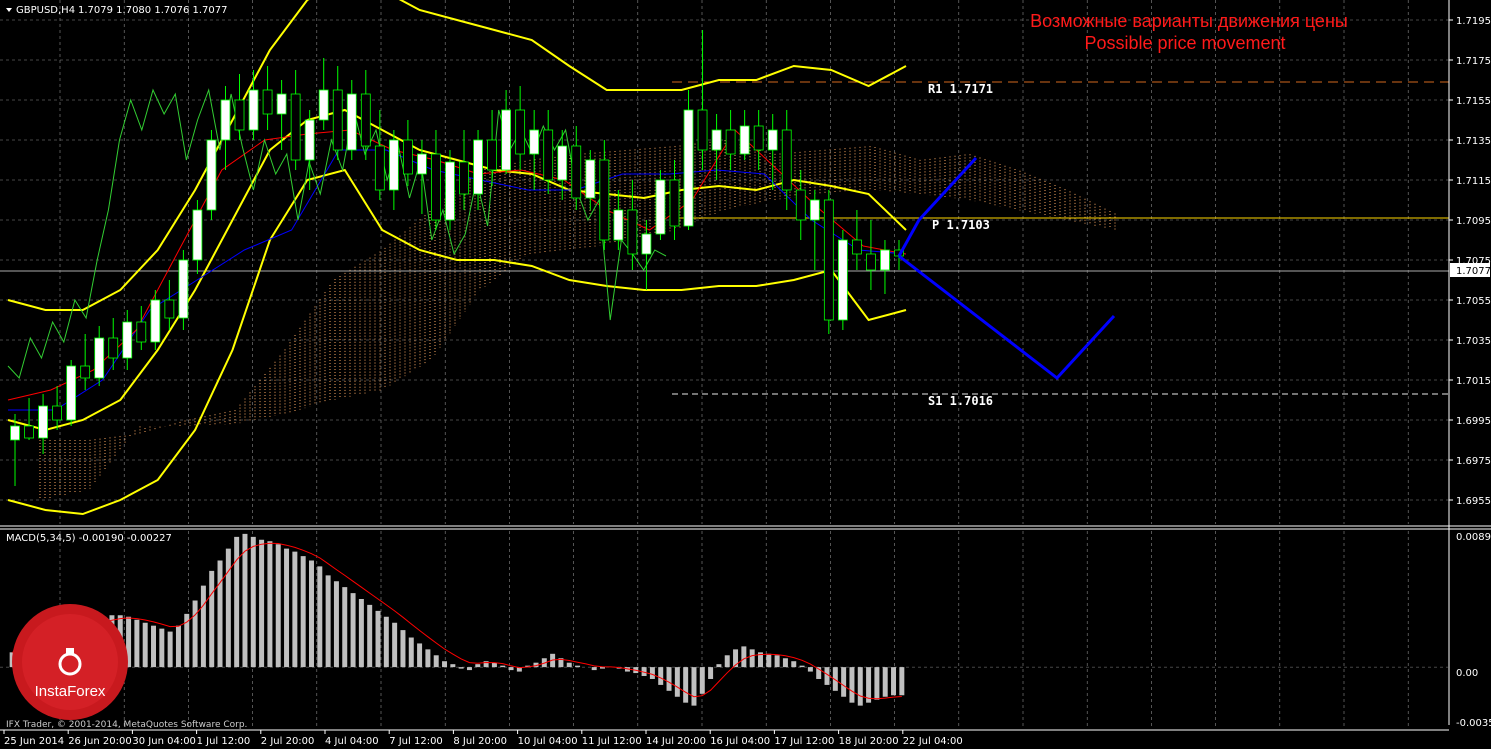 The width and height of the screenshot is (1491, 749). Describe the element at coordinates (1473, 181) in the screenshot. I see `price-tick: 1.7115` at that location.